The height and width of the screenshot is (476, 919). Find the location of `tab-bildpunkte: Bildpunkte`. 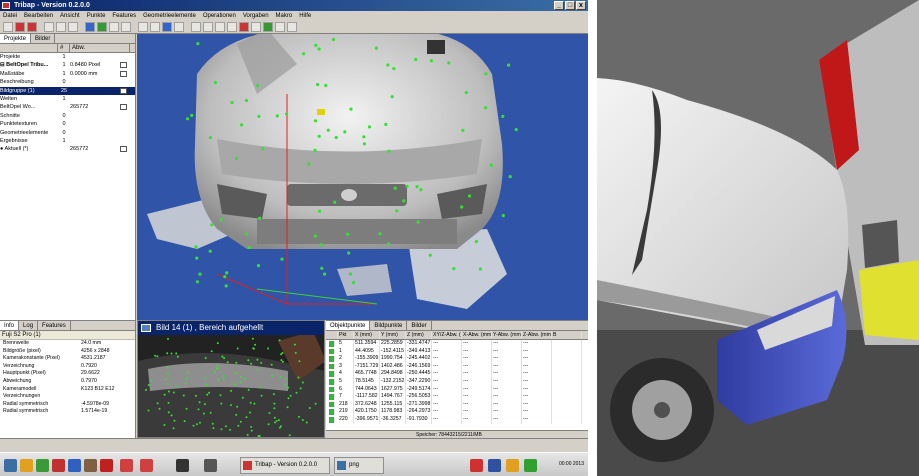

tab-bildpunkte: Bildpunkte is located at coordinates (389, 325).